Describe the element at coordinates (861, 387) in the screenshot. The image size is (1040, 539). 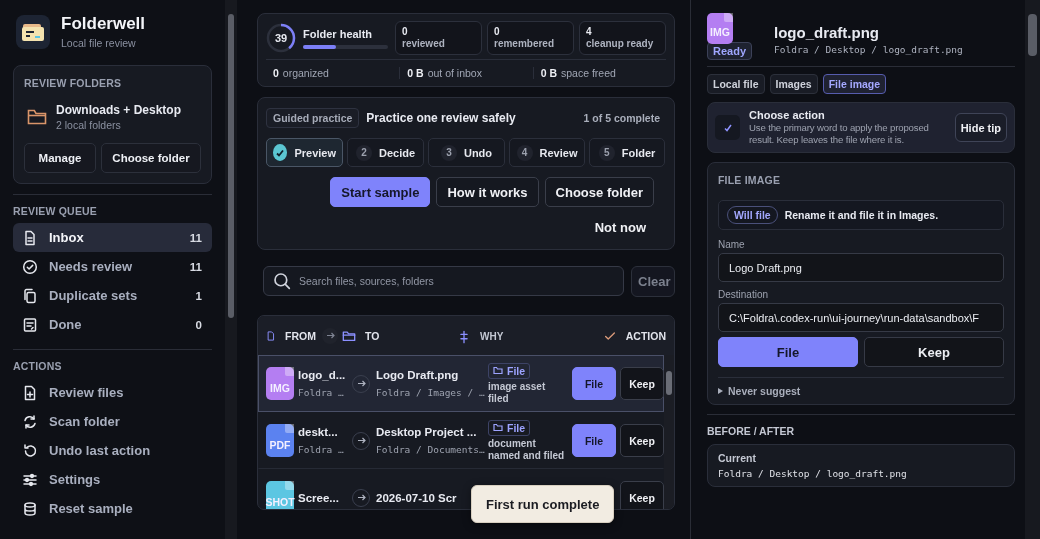
I see `disclosure-toggle: Never suggest` at that location.